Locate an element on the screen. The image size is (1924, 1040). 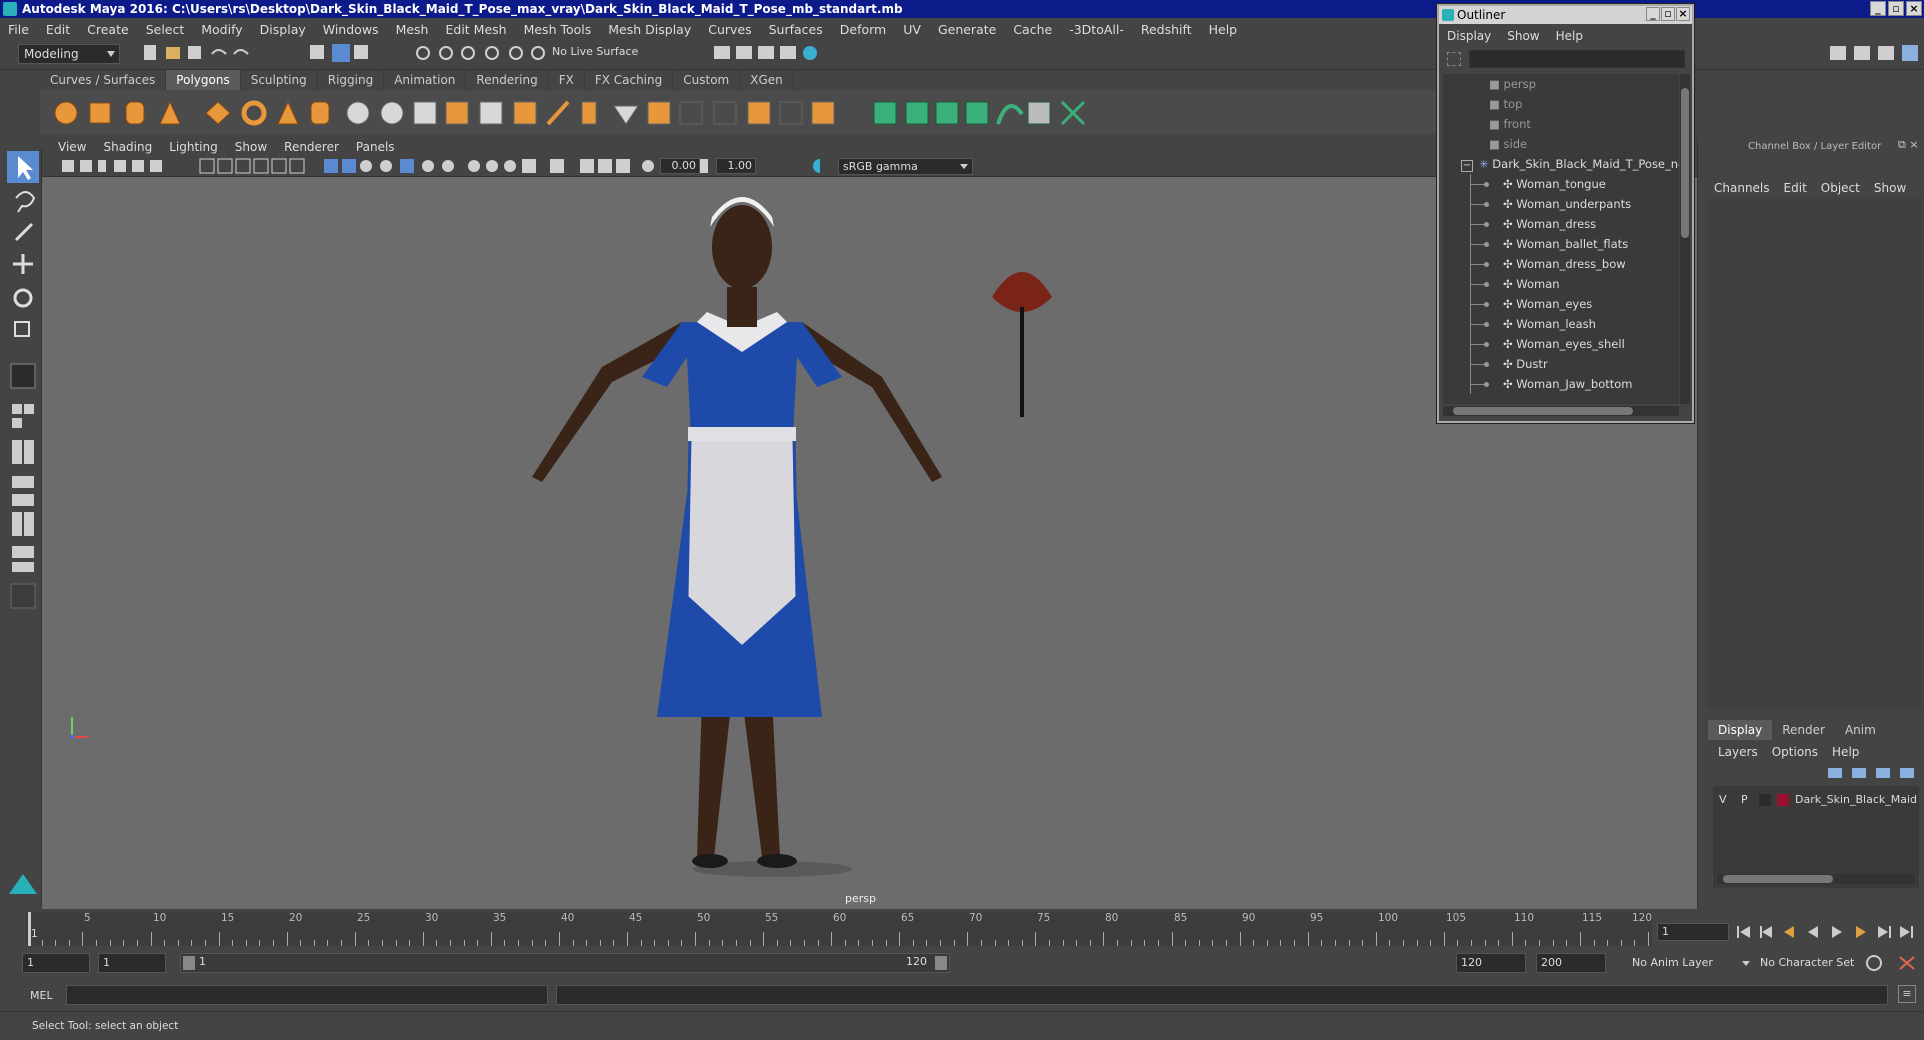
outliner-menu-help: Help is located at coordinates (1569, 36).